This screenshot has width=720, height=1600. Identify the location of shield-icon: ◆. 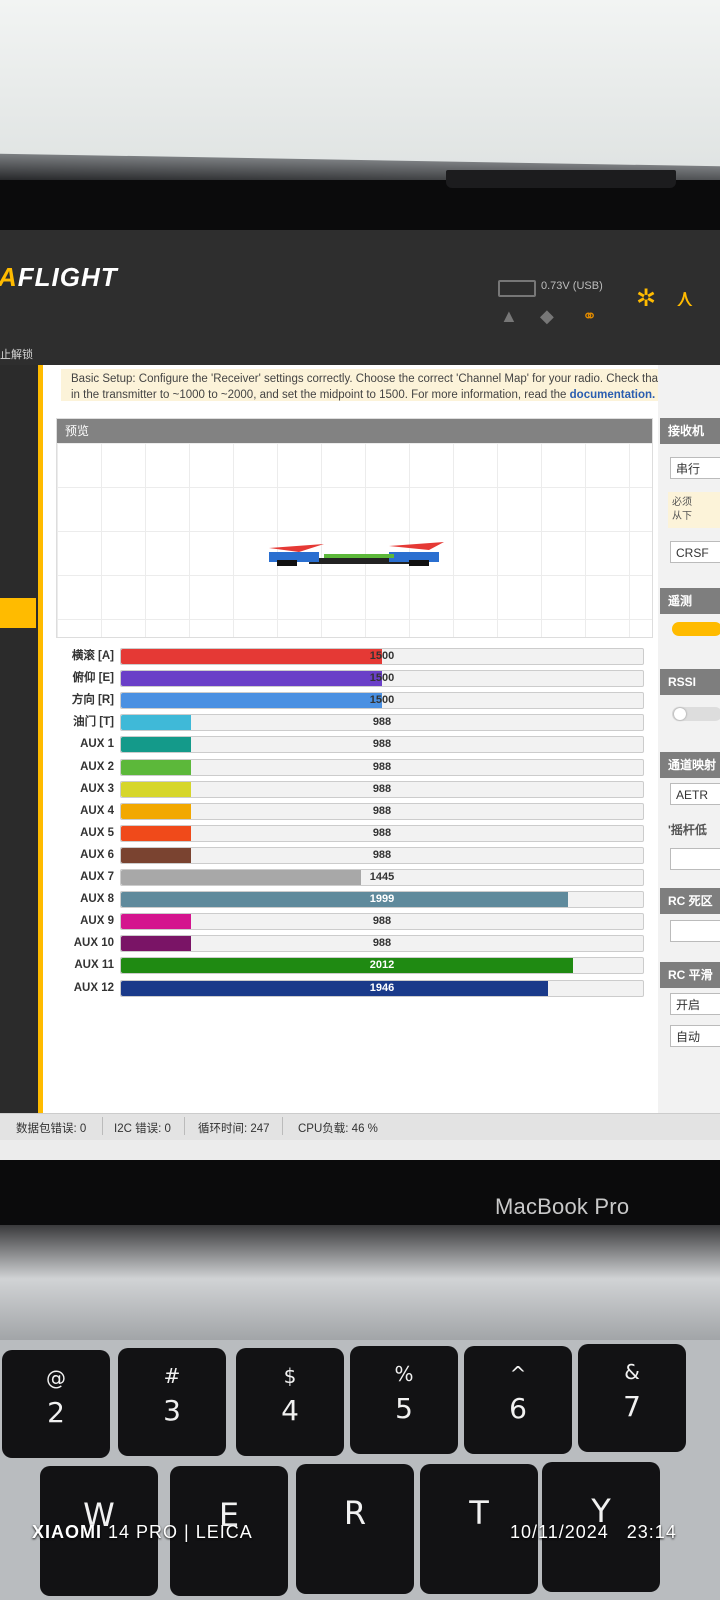
(547, 316).